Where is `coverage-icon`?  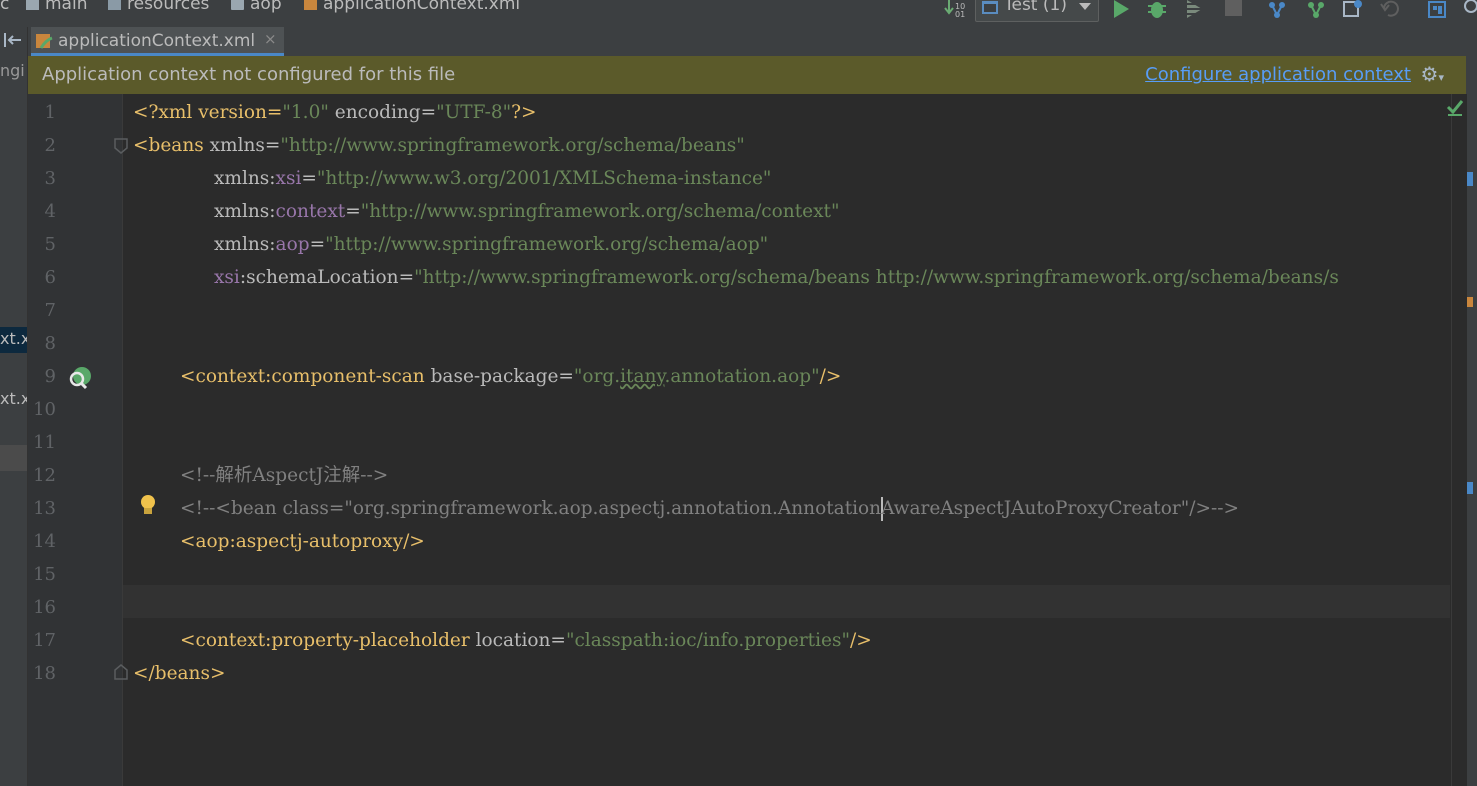 coverage-icon is located at coordinates (1195, 10).